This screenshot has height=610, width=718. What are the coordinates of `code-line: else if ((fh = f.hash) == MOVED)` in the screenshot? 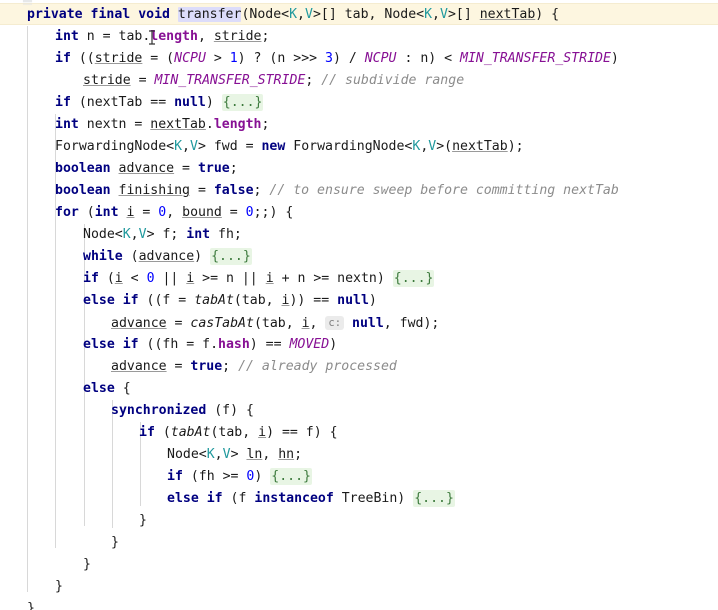 It's located at (359, 345).